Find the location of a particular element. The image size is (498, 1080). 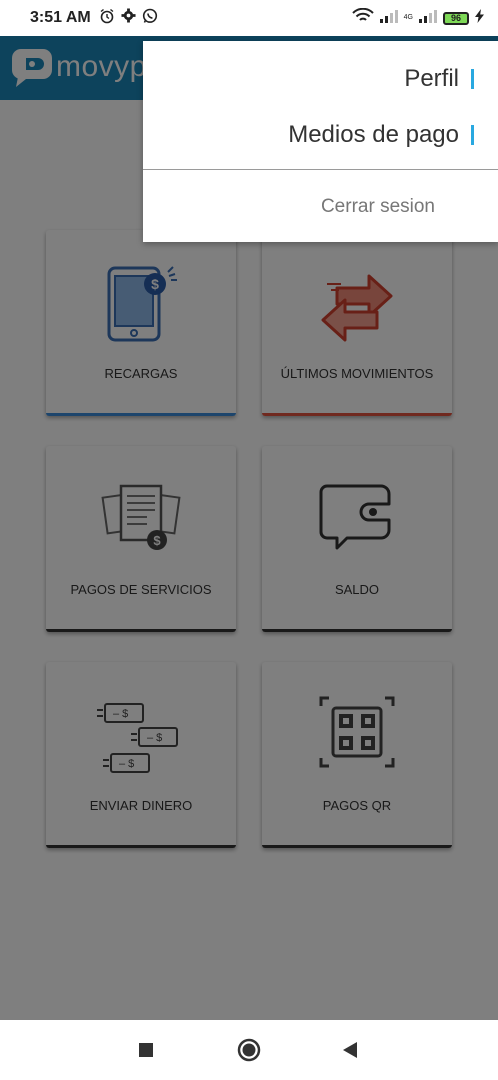

menu-item-perfil: Perfil is located at coordinates (439, 79).